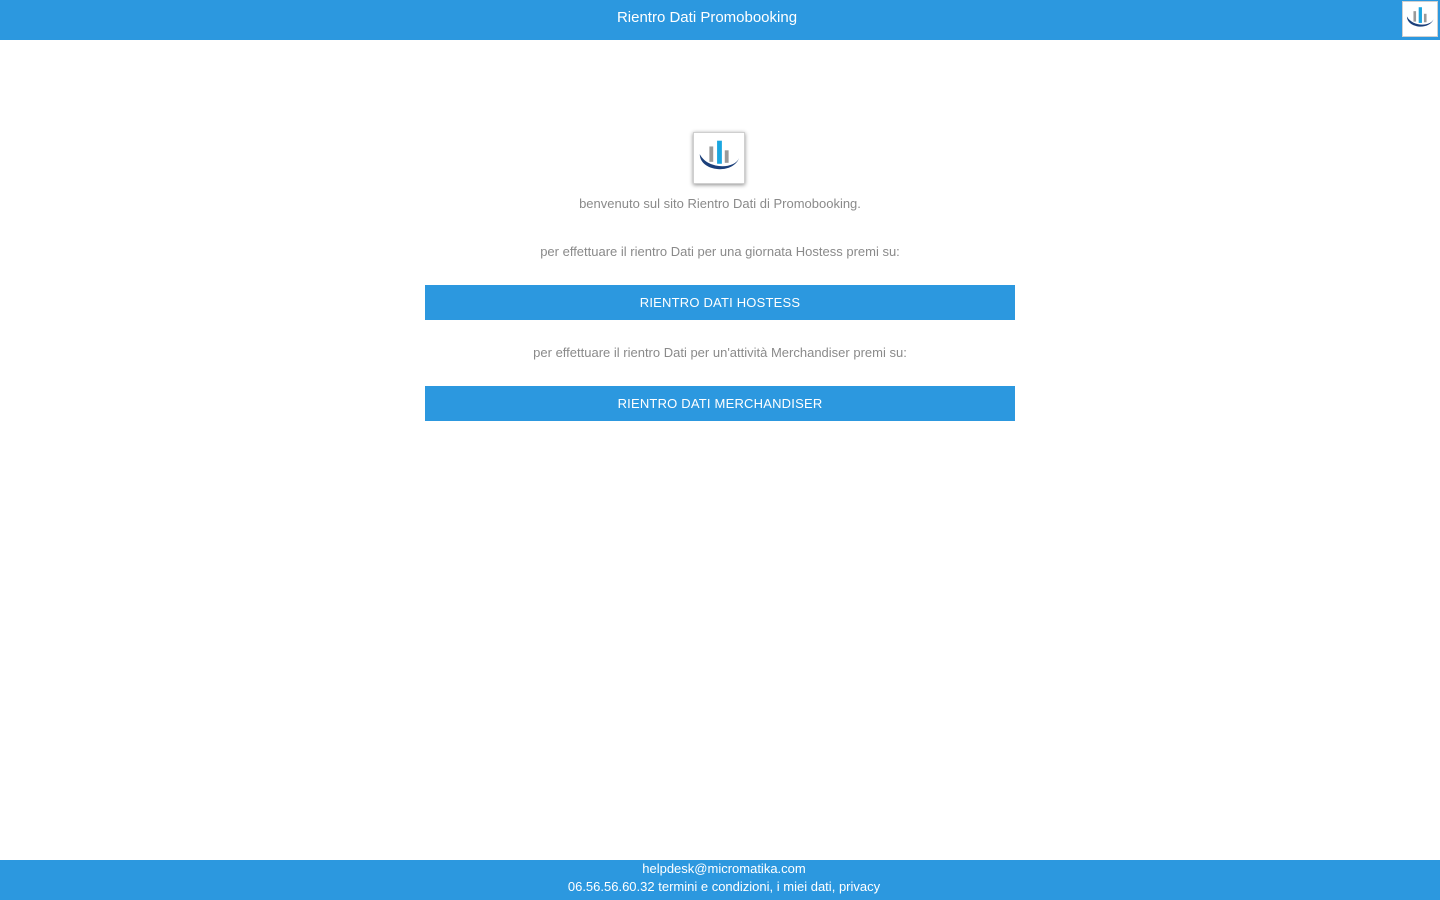 This screenshot has width=1440, height=900. Describe the element at coordinates (707, 17) in the screenshot. I see `page-title: Rientro Dati Promobooking` at that location.